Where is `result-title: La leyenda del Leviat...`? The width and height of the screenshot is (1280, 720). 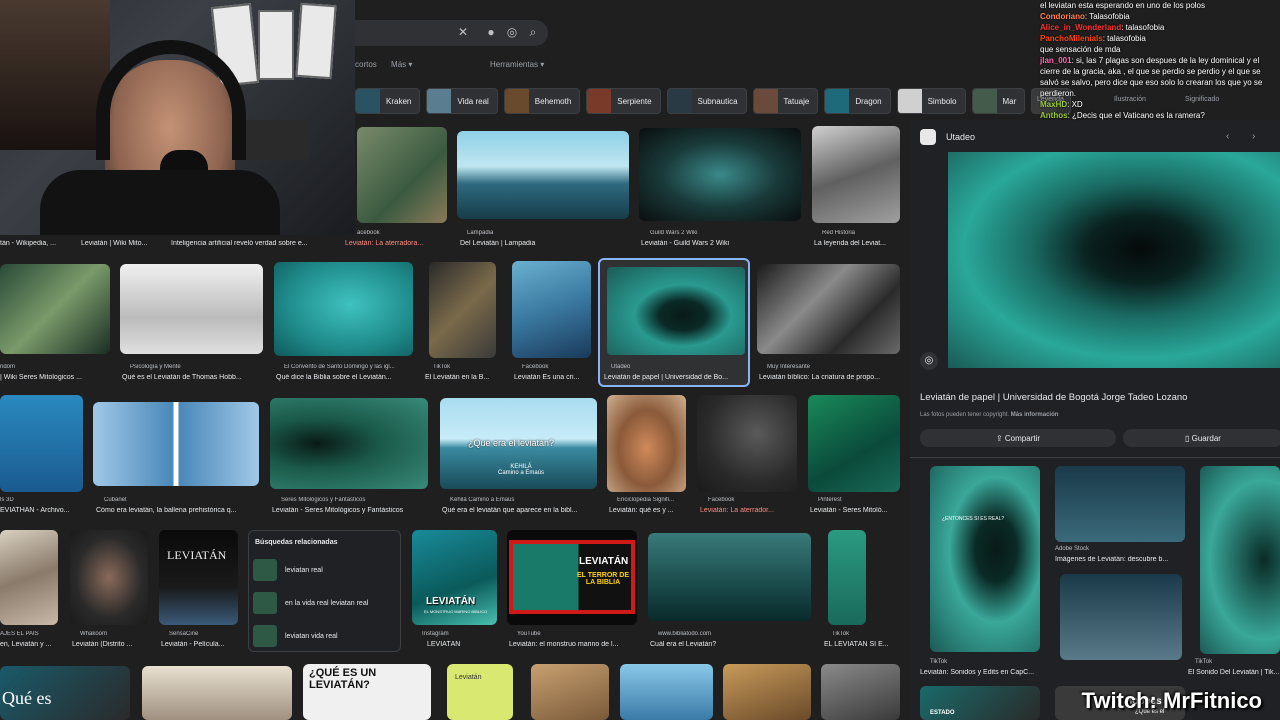 result-title: La leyenda del Leviat... is located at coordinates (858, 243).